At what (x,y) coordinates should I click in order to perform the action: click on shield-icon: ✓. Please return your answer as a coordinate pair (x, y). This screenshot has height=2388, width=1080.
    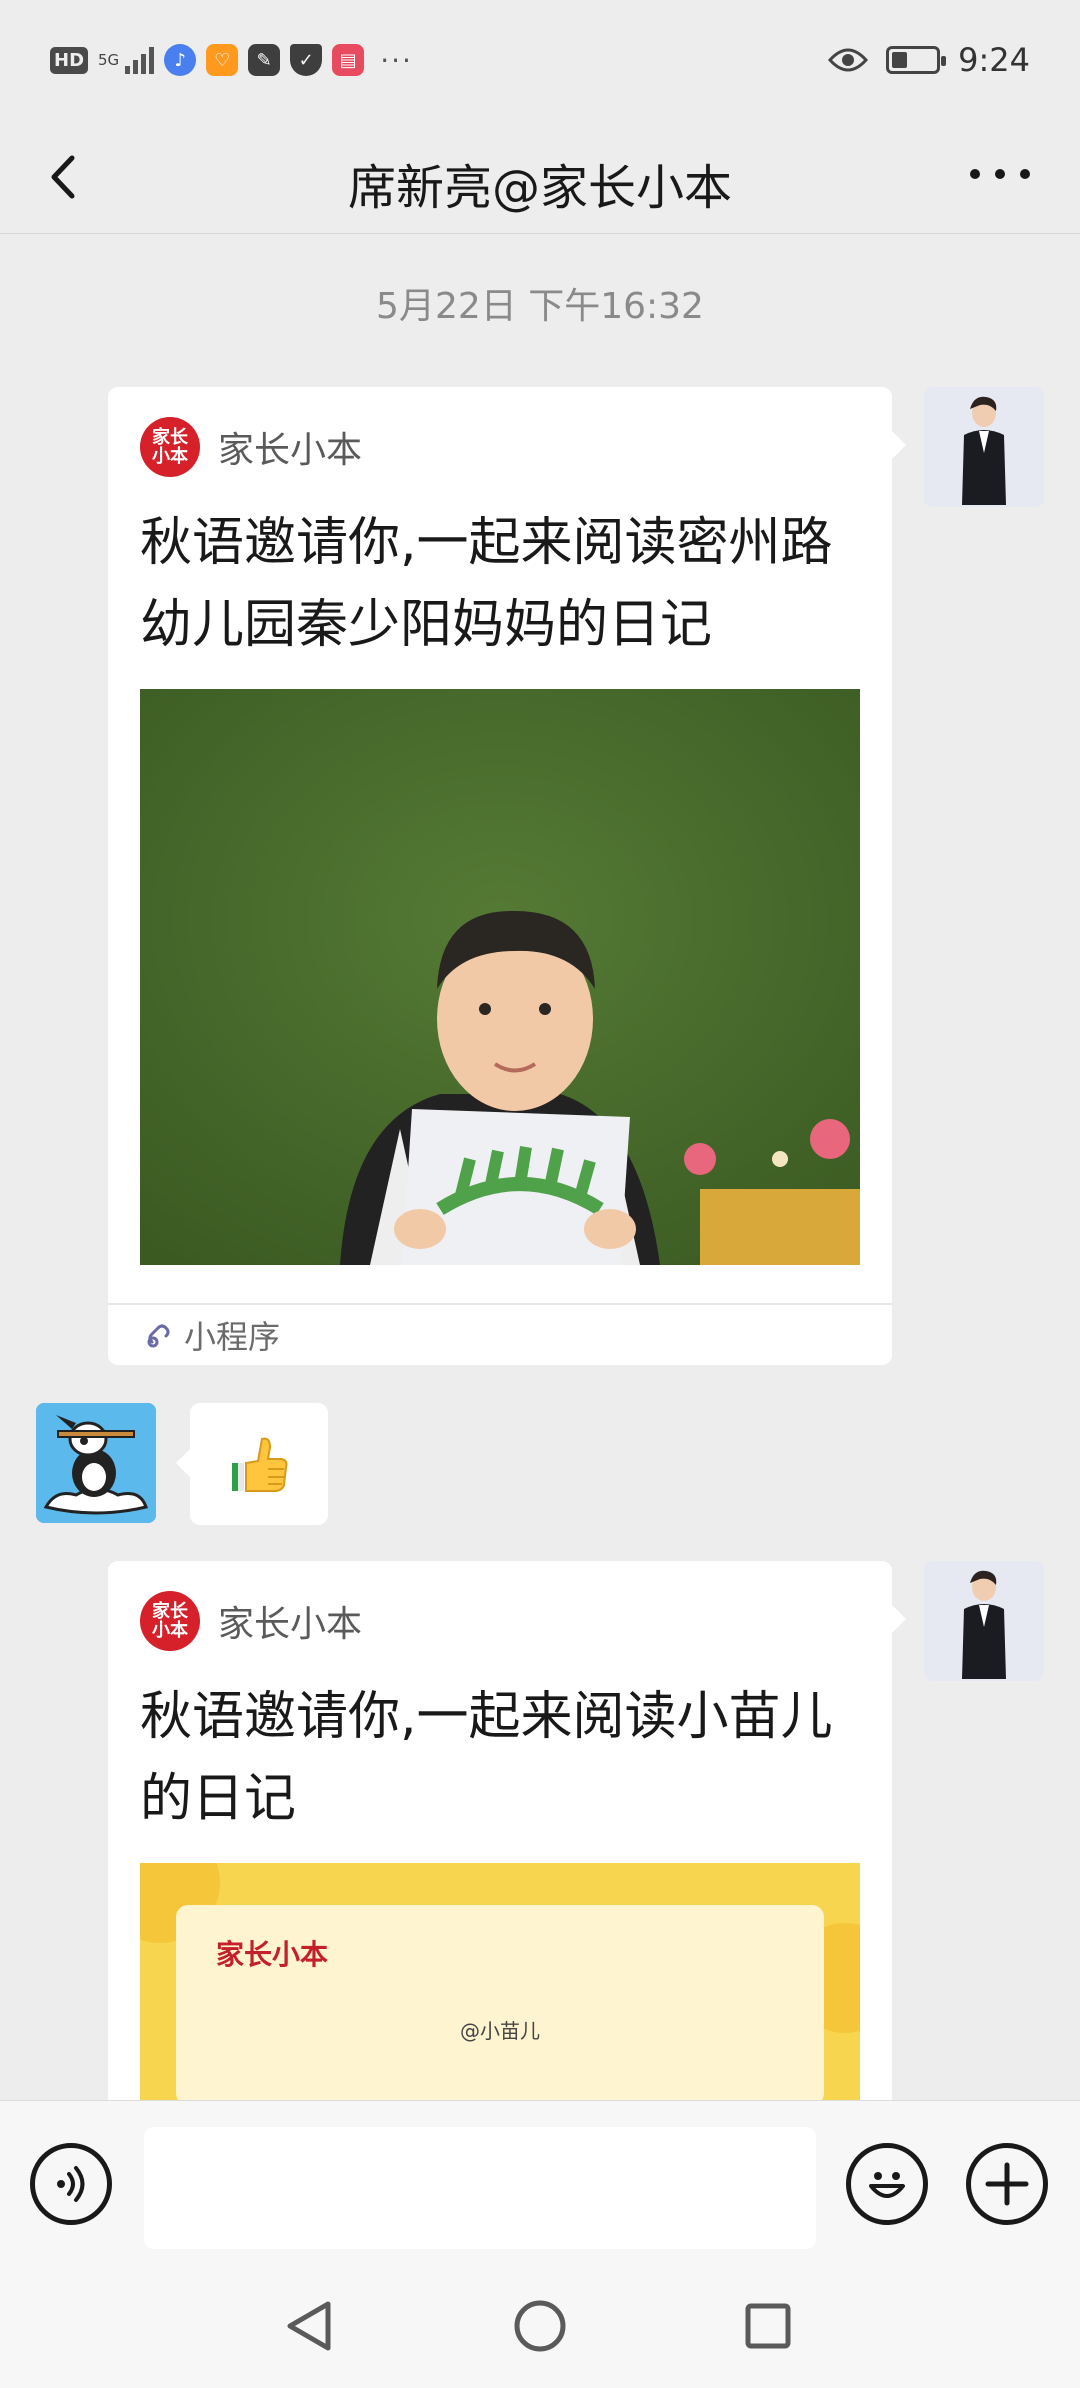
    Looking at the image, I should click on (306, 60).